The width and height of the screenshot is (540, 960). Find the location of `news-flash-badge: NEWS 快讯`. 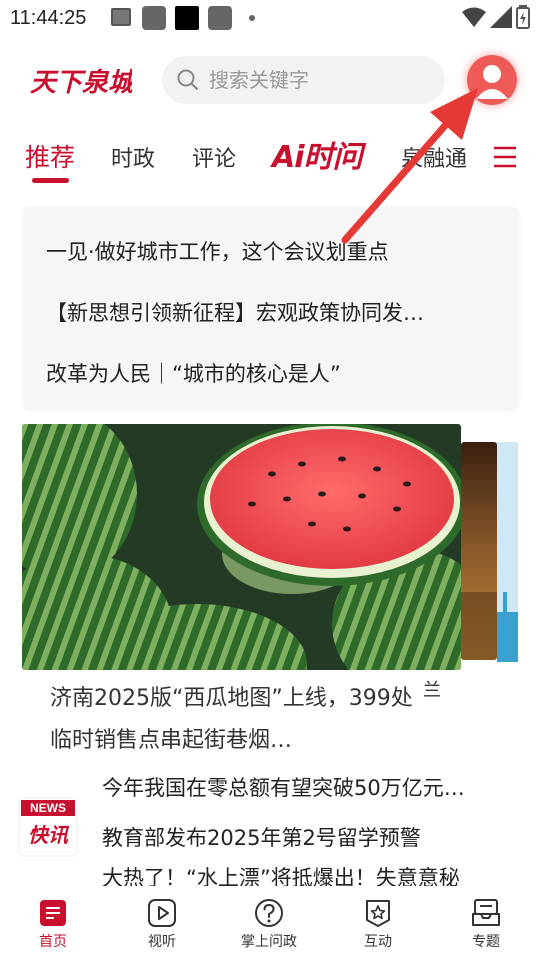

news-flash-badge: NEWS 快讯 is located at coordinates (48, 827).